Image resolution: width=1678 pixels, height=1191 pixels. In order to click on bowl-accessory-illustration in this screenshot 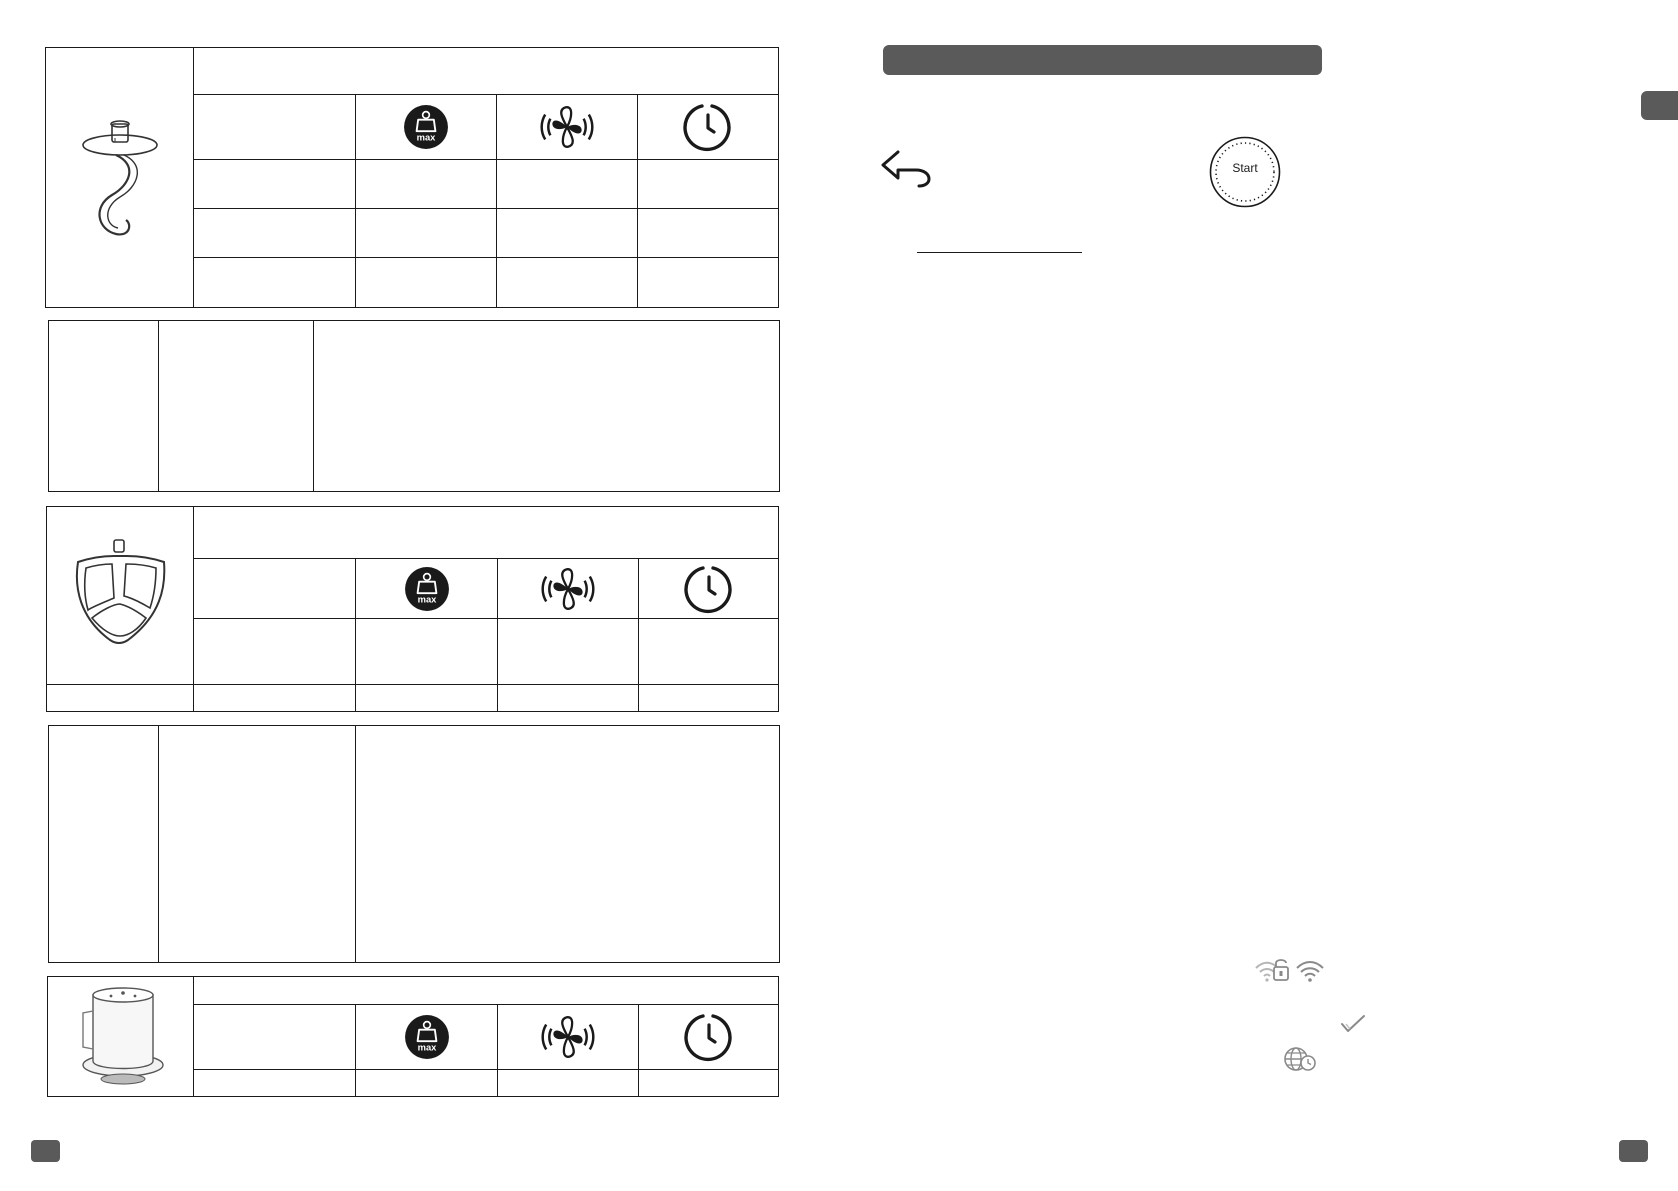, I will do `click(122, 1036)`.